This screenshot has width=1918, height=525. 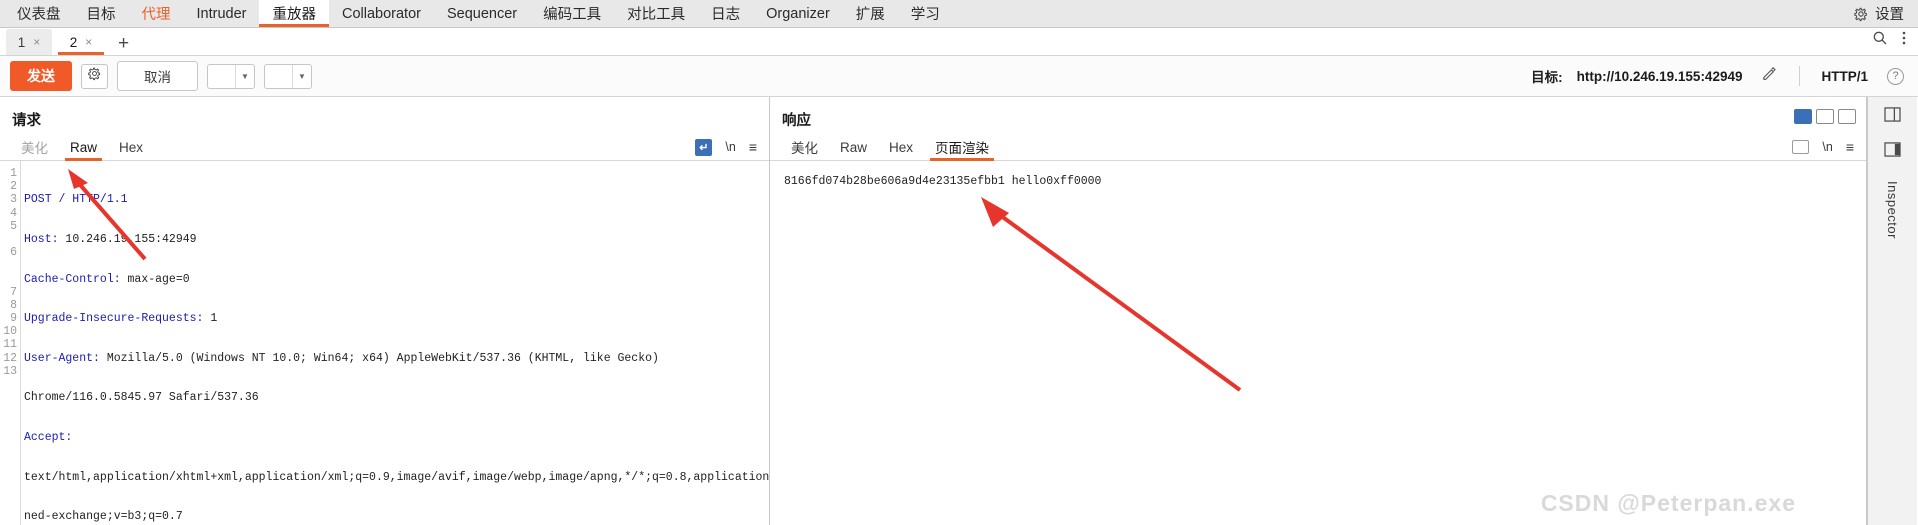 I want to click on layout-icon, so click(x=1892, y=116).